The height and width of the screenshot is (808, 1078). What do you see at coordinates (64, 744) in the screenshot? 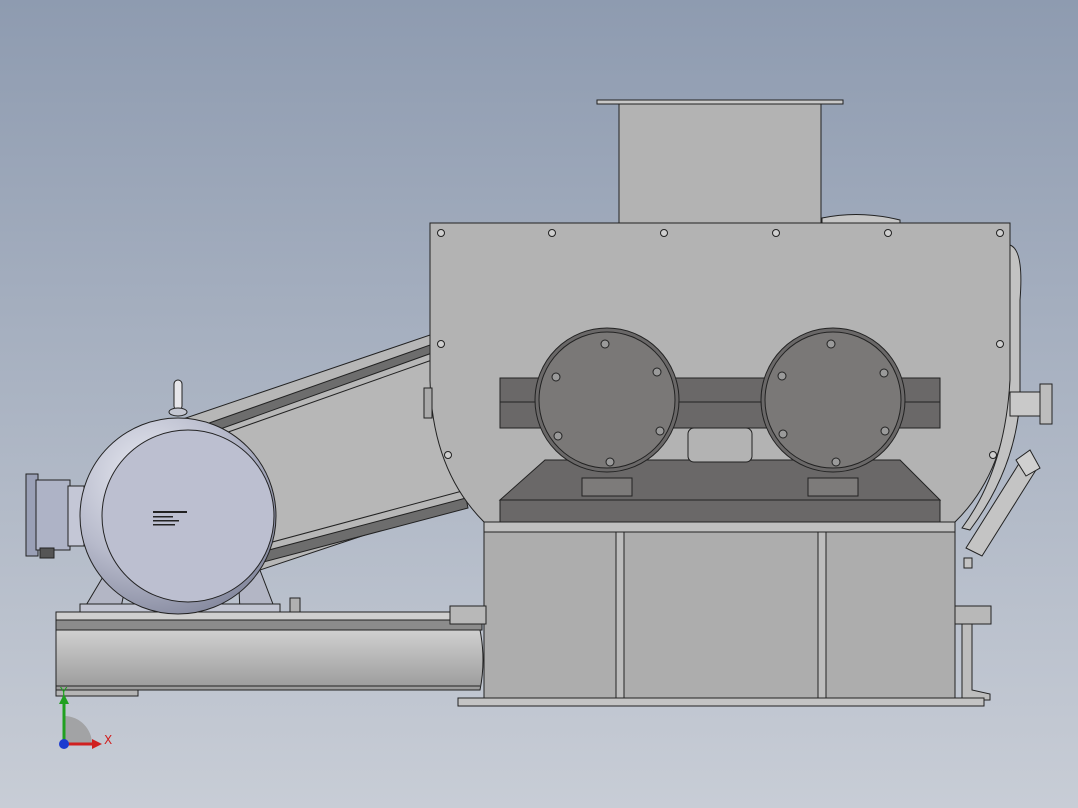
I see `z-axis-icon` at bounding box center [64, 744].